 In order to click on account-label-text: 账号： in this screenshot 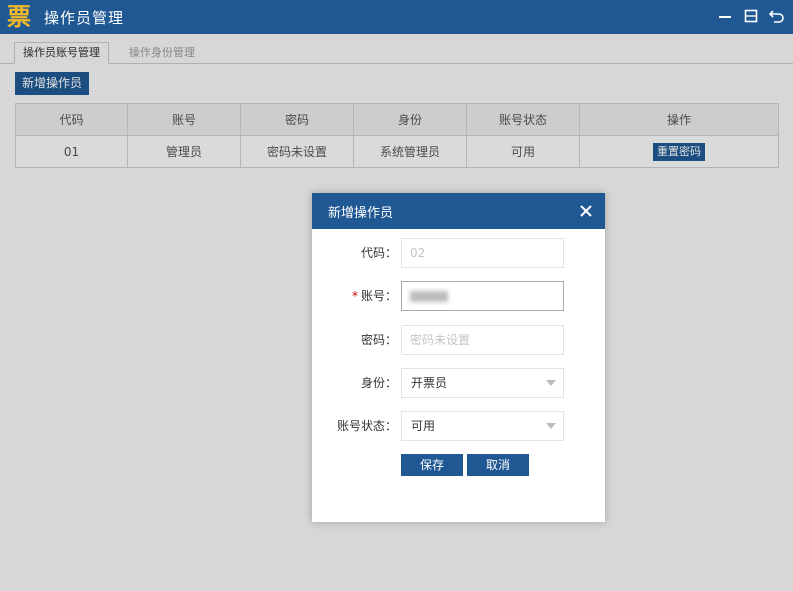, I will do `click(378, 296)`.